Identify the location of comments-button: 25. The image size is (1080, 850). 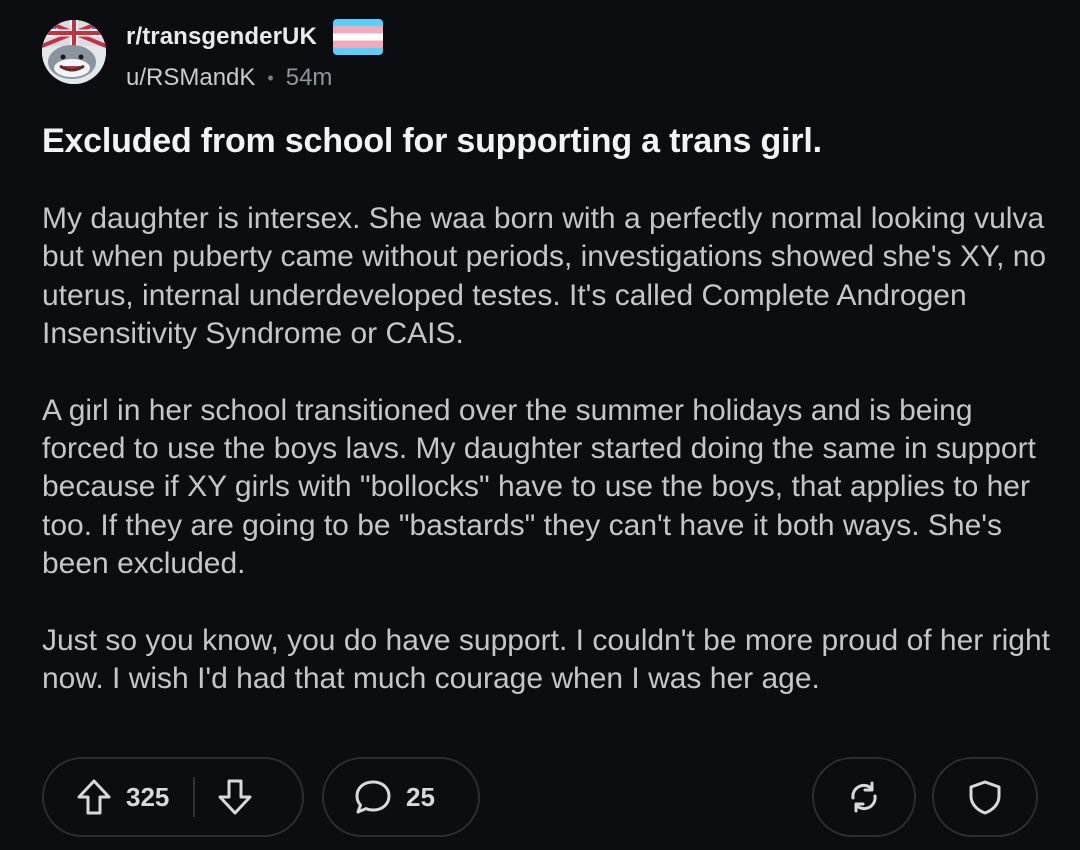
(401, 797).